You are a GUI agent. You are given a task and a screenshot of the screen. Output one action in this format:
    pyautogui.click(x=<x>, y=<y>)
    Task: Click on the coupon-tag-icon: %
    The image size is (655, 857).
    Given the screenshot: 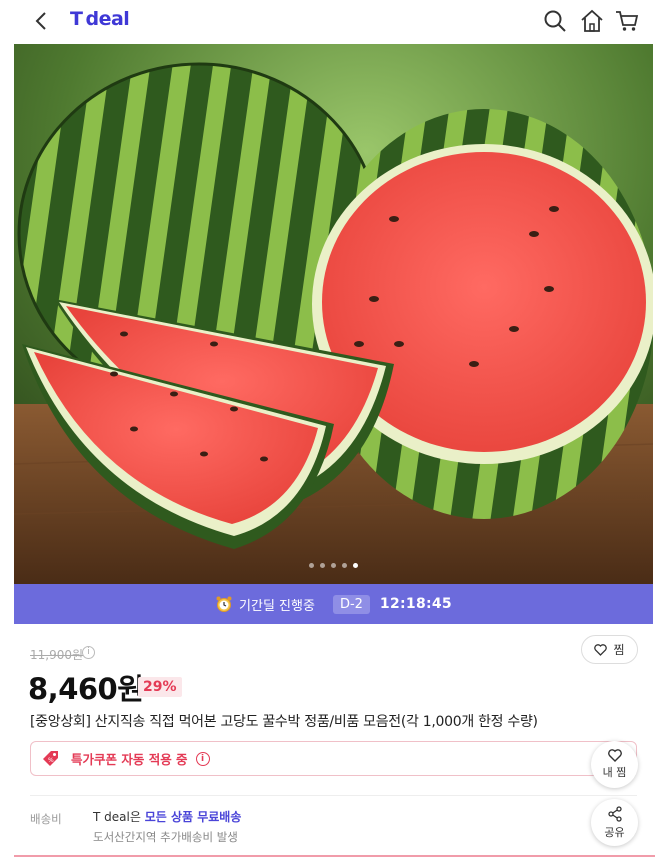 What is the action you would take?
    pyautogui.click(x=50, y=758)
    